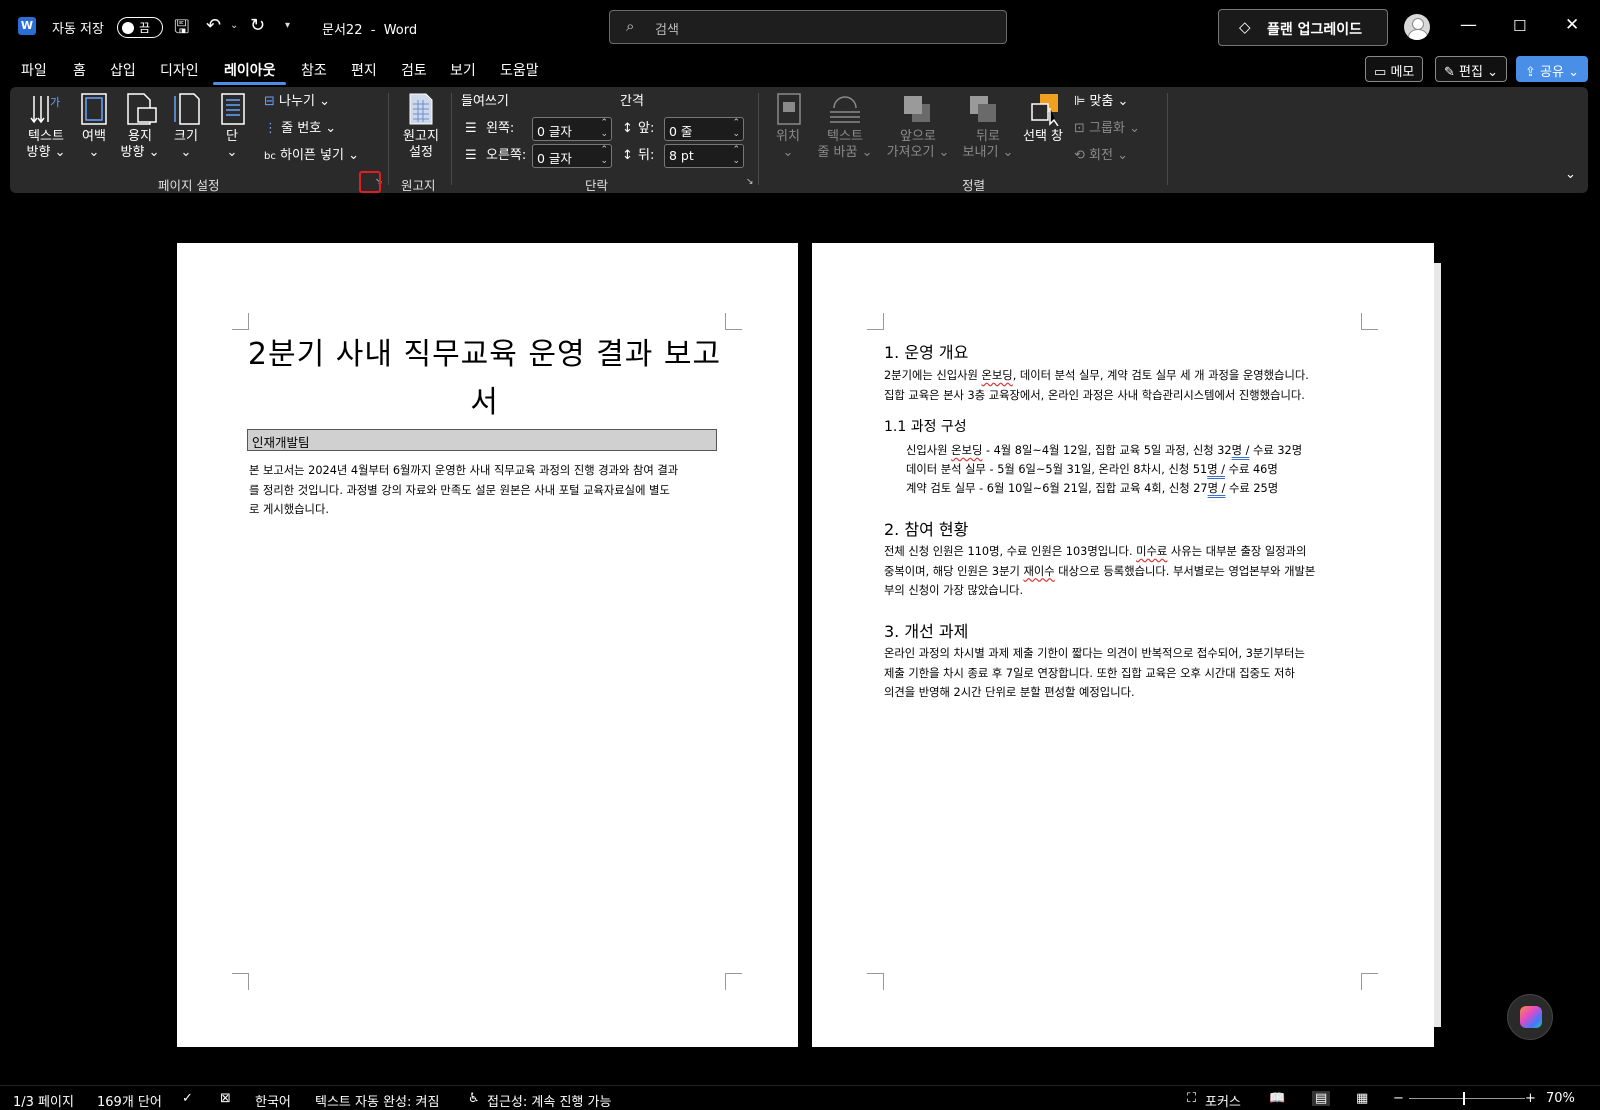 Image resolution: width=1600 pixels, height=1110 pixels. What do you see at coordinates (1417, 27) in the screenshot?
I see `avatar` at bounding box center [1417, 27].